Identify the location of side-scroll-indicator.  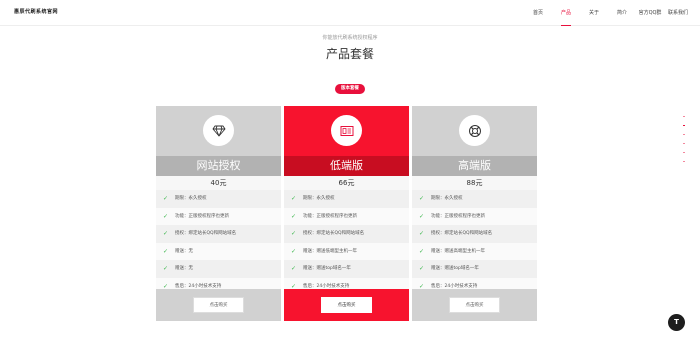
(684, 143).